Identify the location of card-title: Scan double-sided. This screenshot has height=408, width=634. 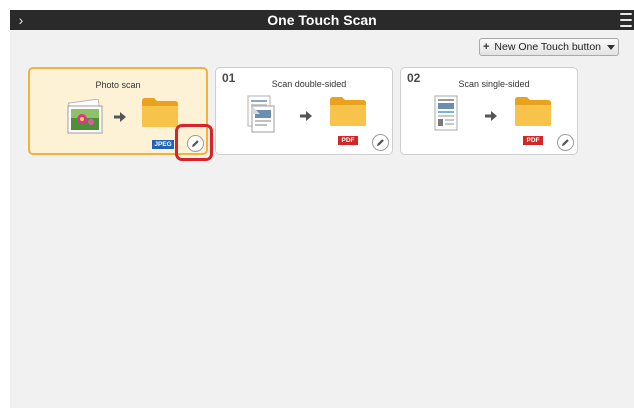
(309, 84).